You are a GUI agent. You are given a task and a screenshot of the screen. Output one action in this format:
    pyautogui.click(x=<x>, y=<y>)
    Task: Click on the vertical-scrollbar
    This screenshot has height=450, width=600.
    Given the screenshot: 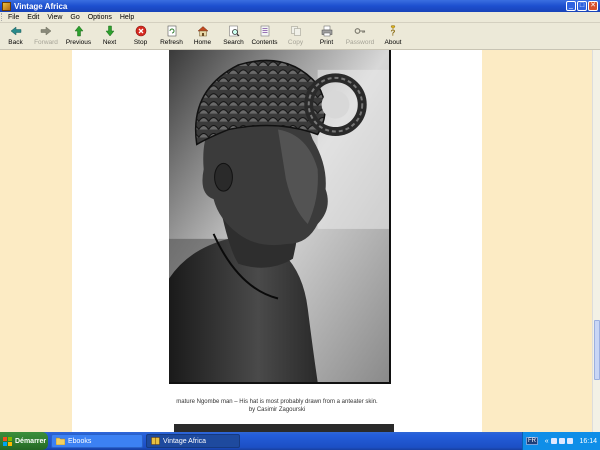 What is the action you would take?
    pyautogui.click(x=596, y=241)
    